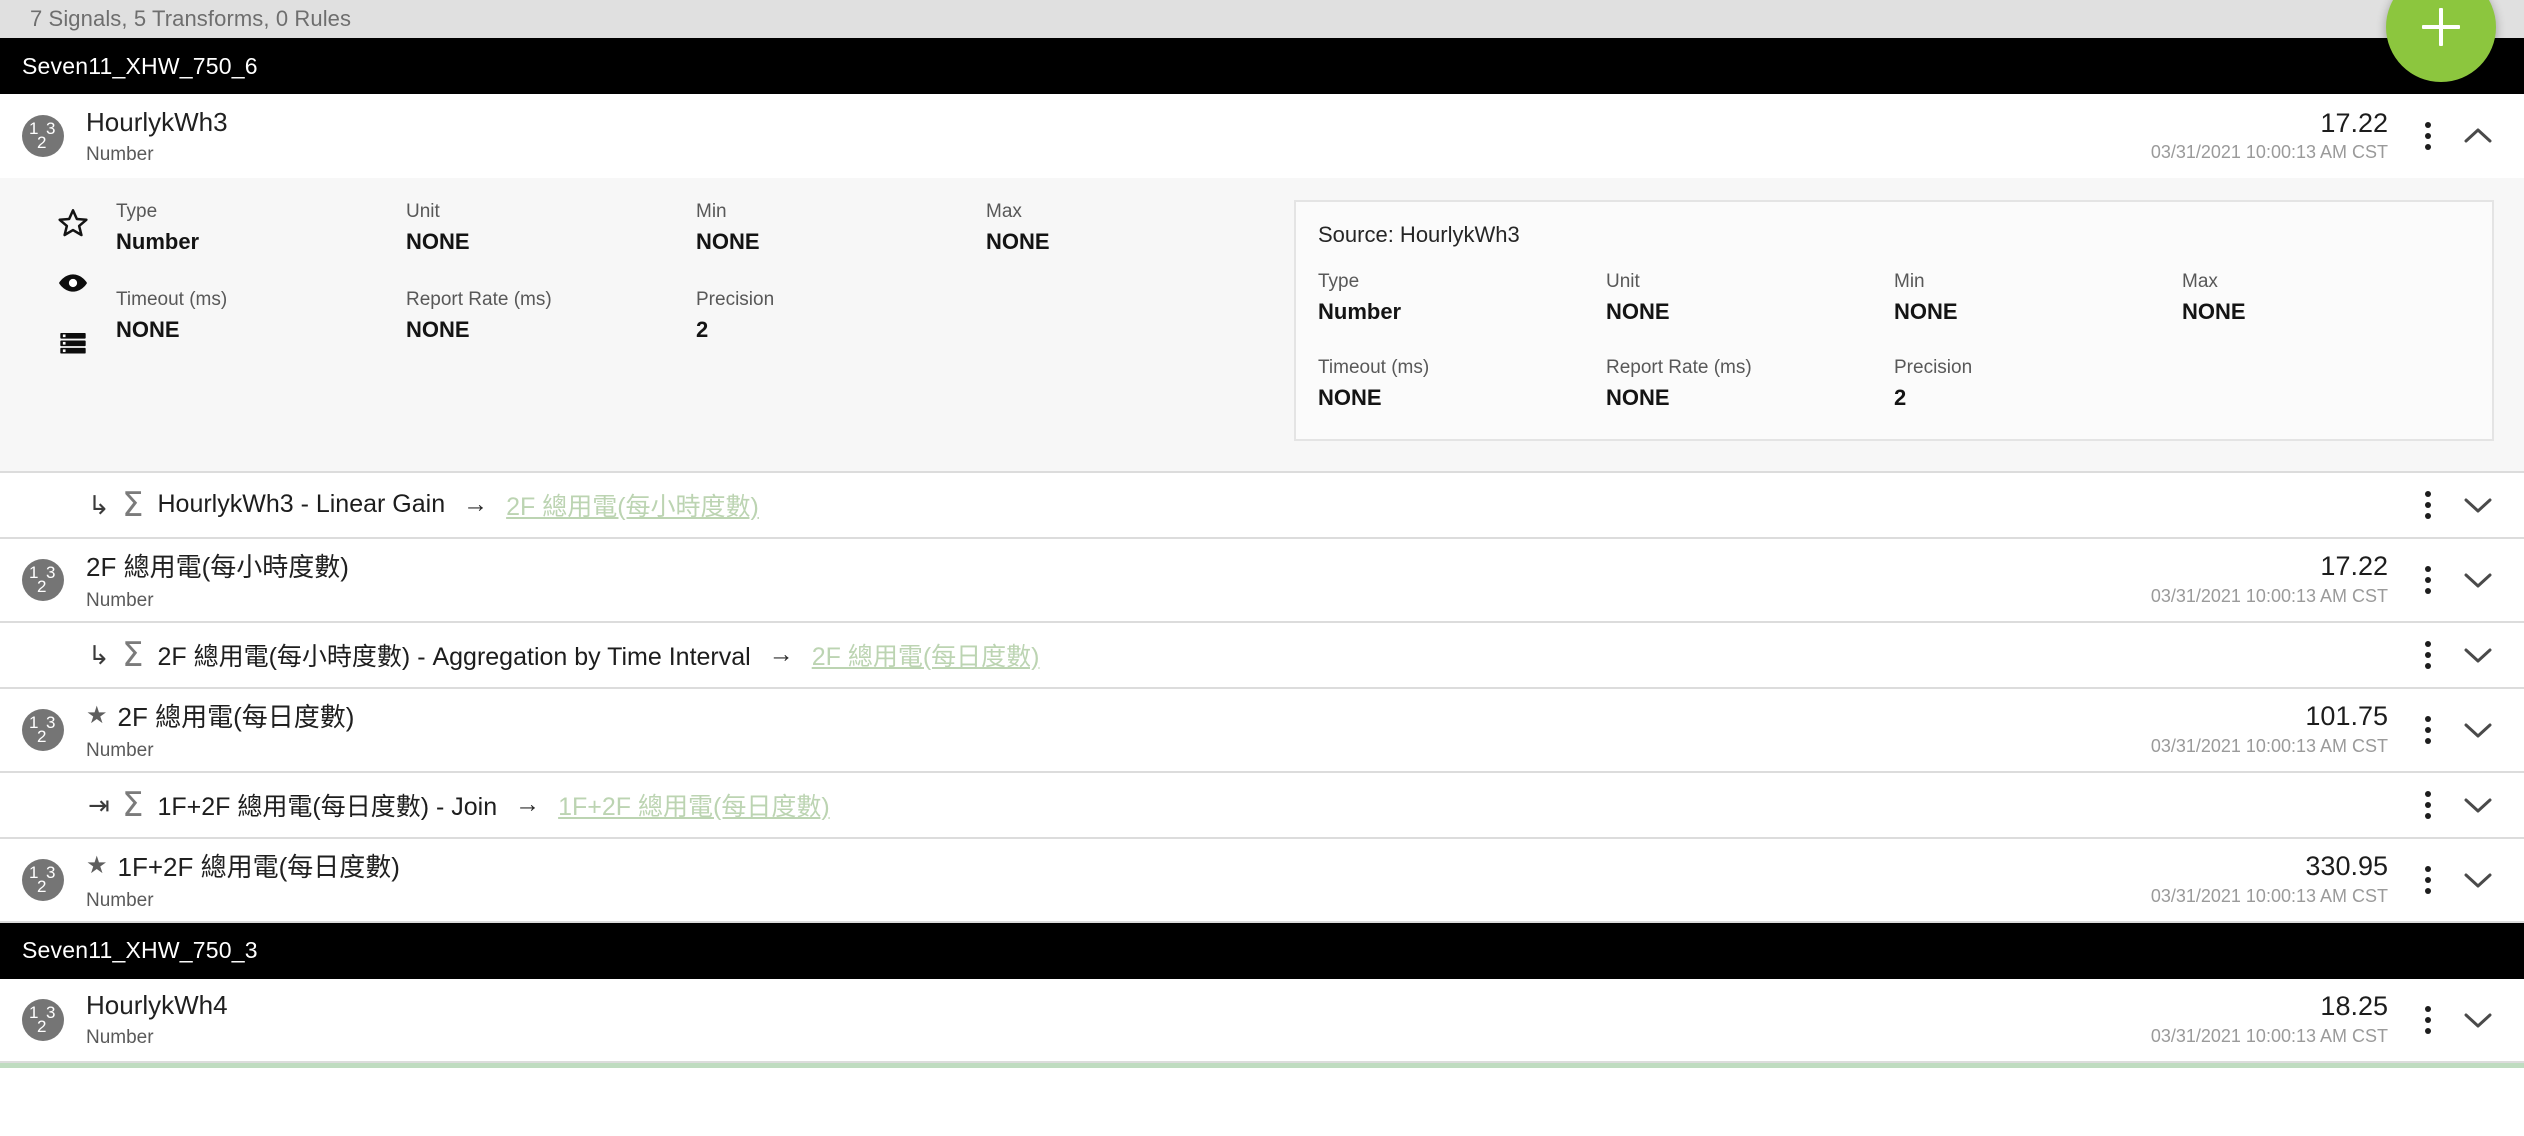 This screenshot has height=1136, width=2524. I want to click on server-stack-icon, so click(73, 343).